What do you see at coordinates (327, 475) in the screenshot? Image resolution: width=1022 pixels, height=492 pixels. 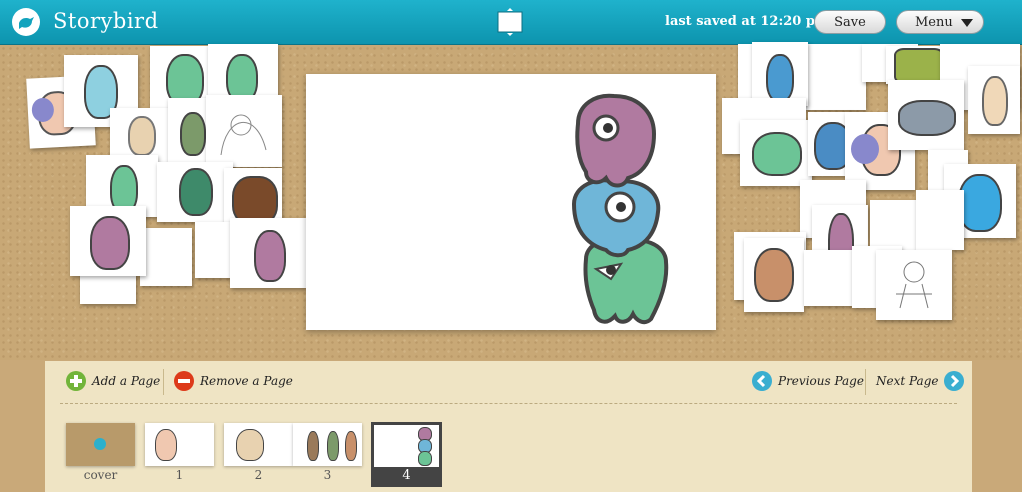 I see `page-label: 3` at bounding box center [327, 475].